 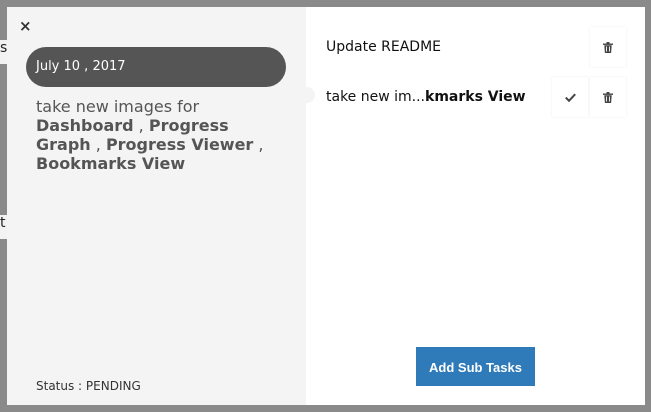 I want to click on checkmark-icon, so click(x=570, y=97).